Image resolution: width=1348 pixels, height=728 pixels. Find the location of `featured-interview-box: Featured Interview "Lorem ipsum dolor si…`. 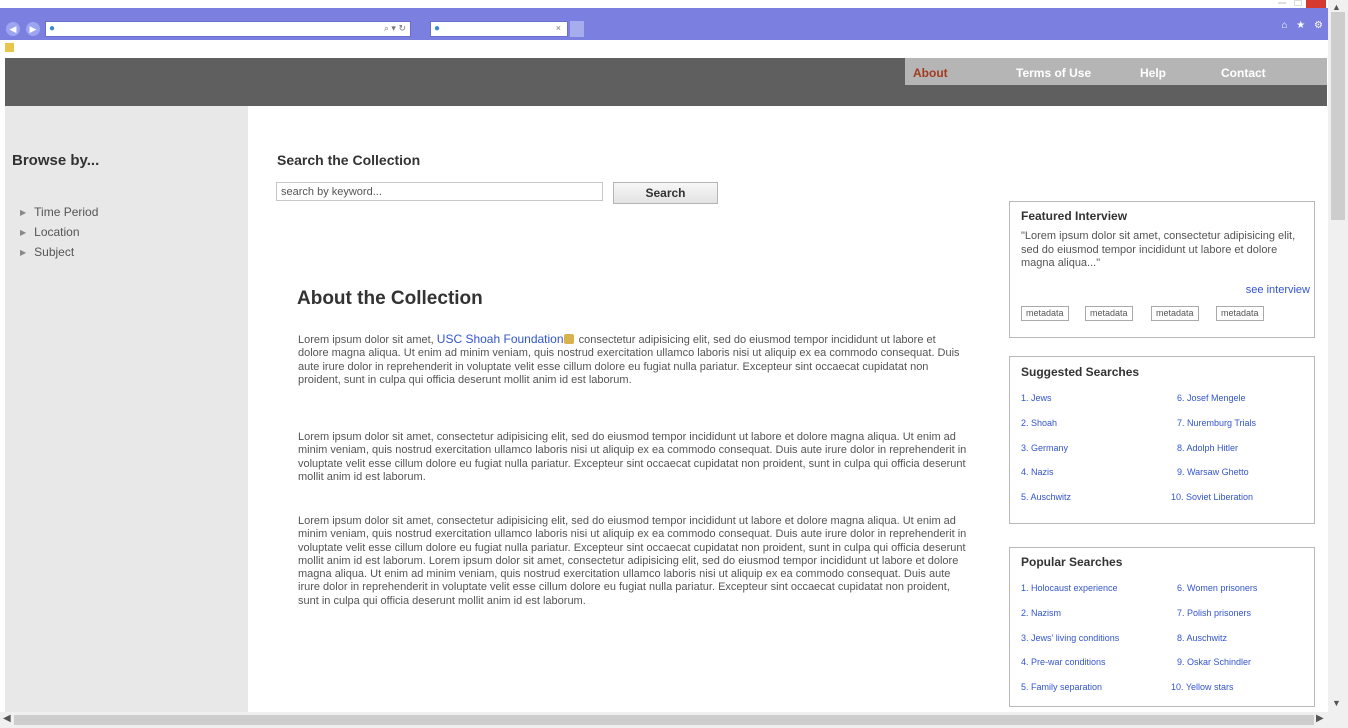

featured-interview-box: Featured Interview "Lorem ipsum dolor si… is located at coordinates (1162, 269).